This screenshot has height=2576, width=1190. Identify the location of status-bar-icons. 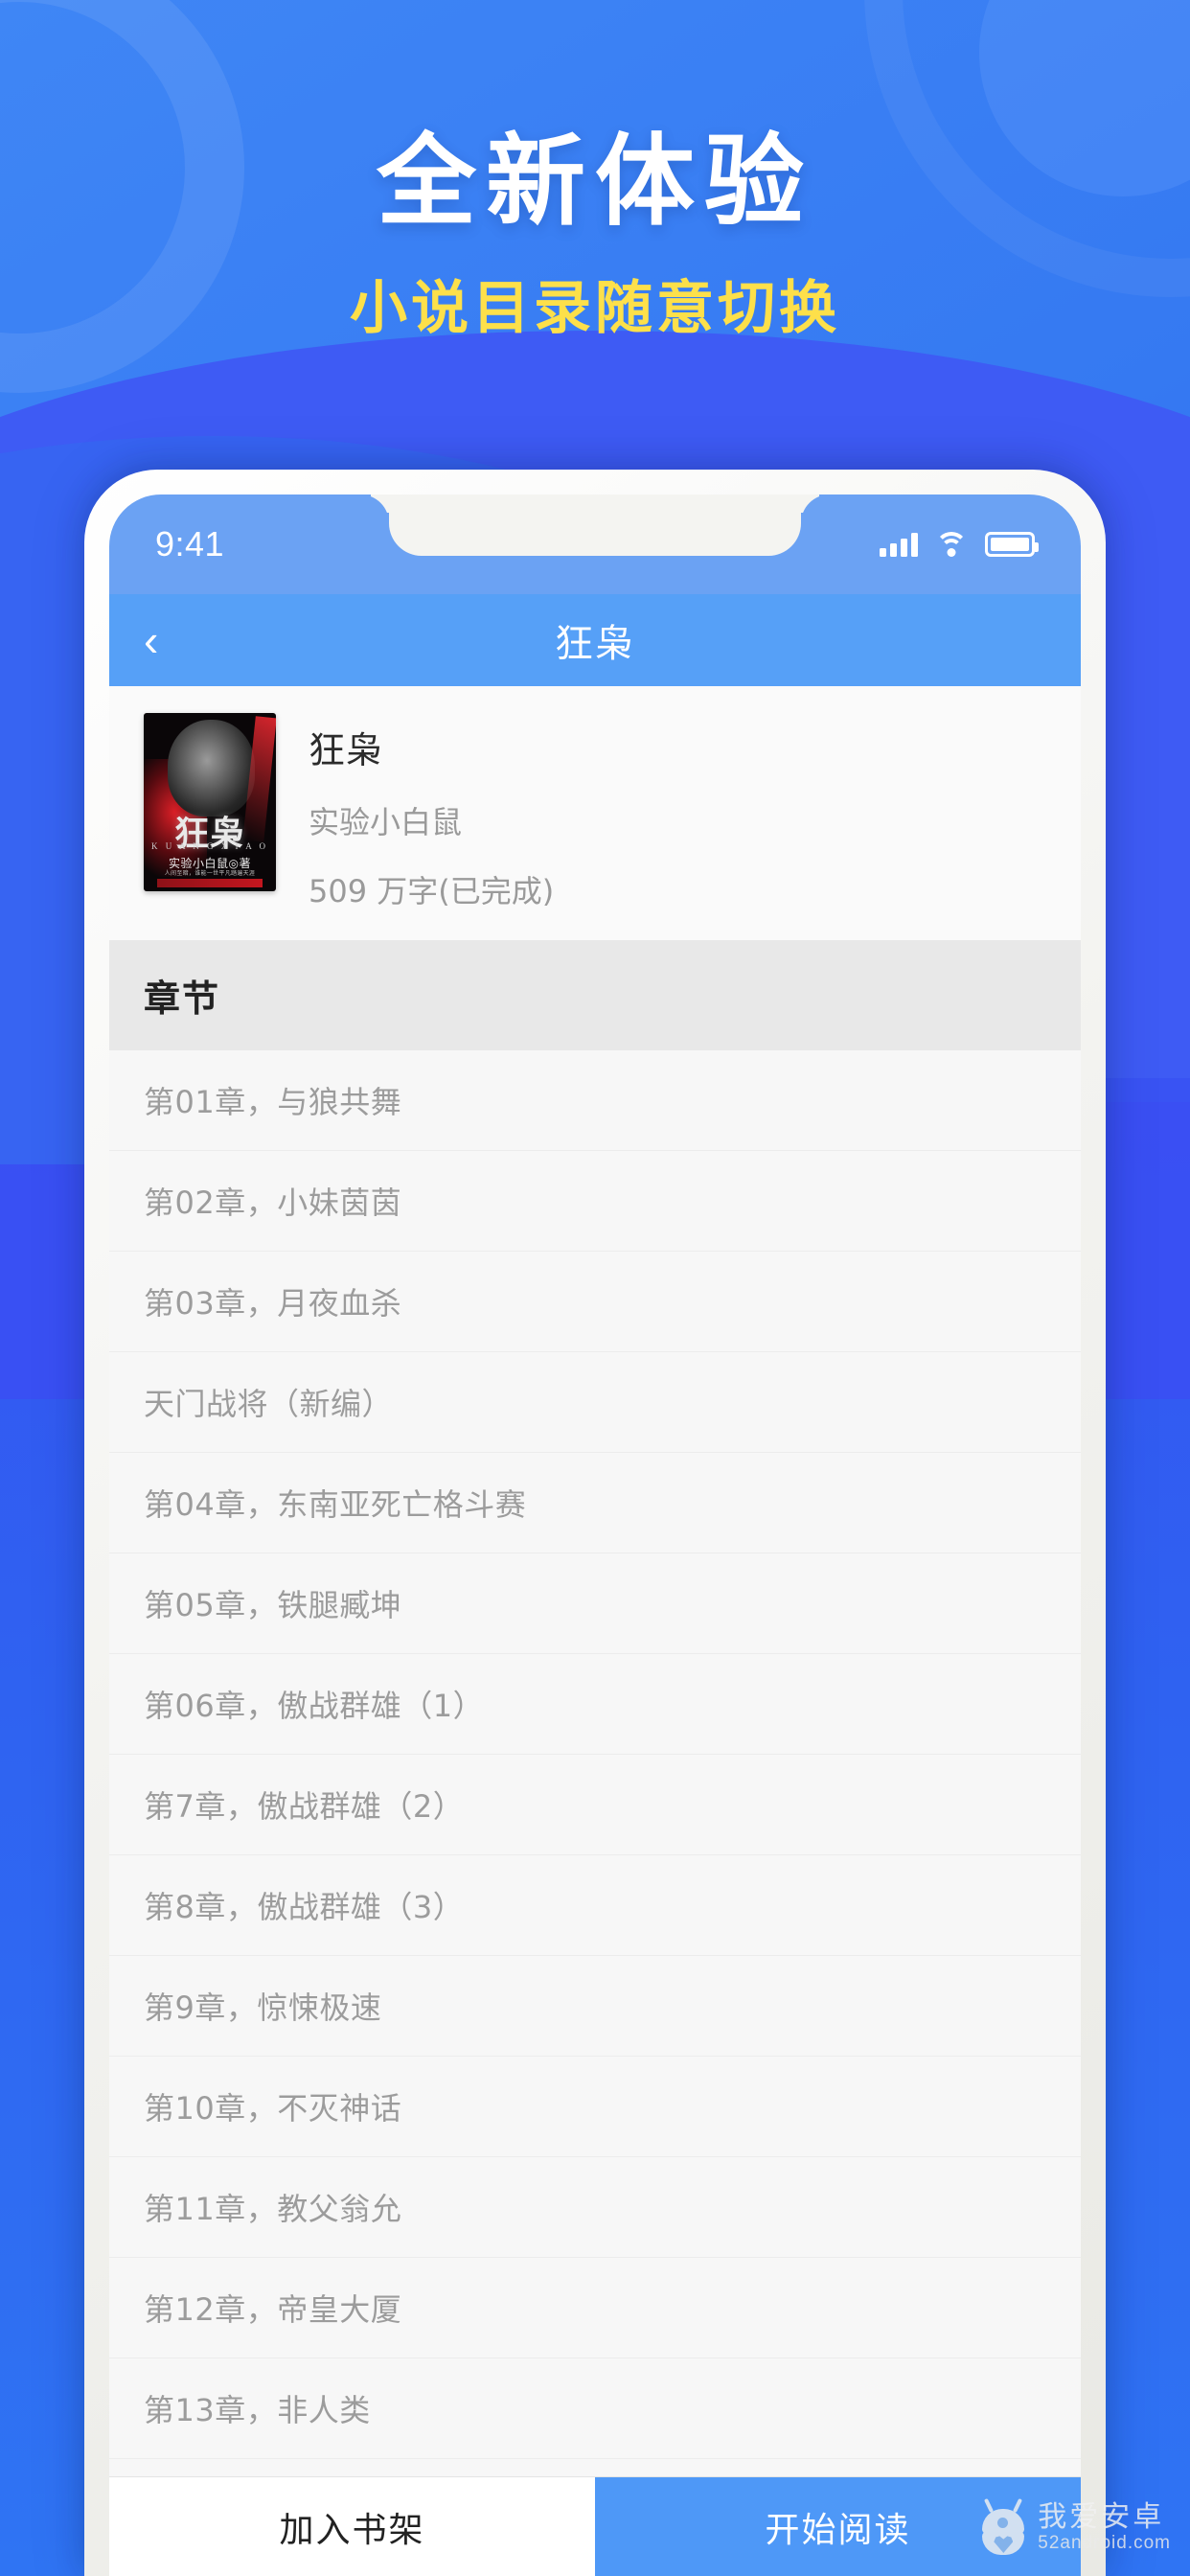
(960, 544).